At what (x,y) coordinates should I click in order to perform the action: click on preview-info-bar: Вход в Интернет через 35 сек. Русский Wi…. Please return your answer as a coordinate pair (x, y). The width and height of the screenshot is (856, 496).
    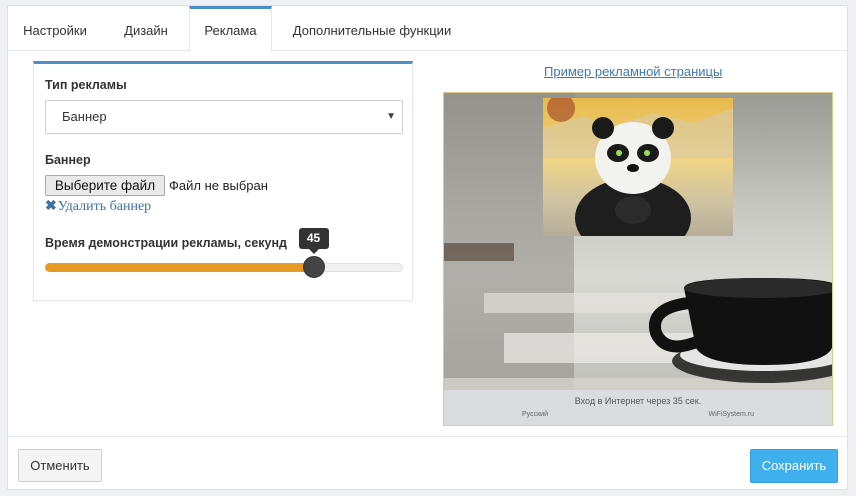
    Looking at the image, I should click on (638, 407).